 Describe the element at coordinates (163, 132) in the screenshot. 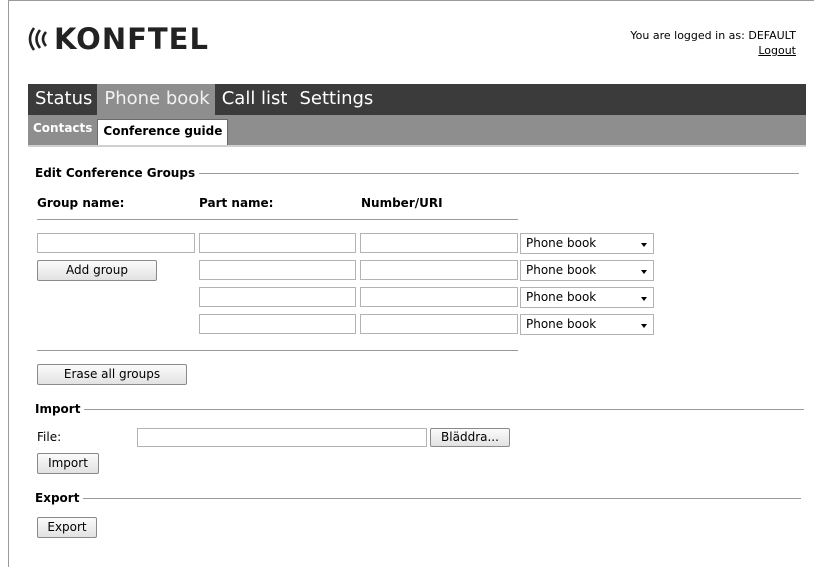

I see `tab-conference-guide: Conference guide` at that location.